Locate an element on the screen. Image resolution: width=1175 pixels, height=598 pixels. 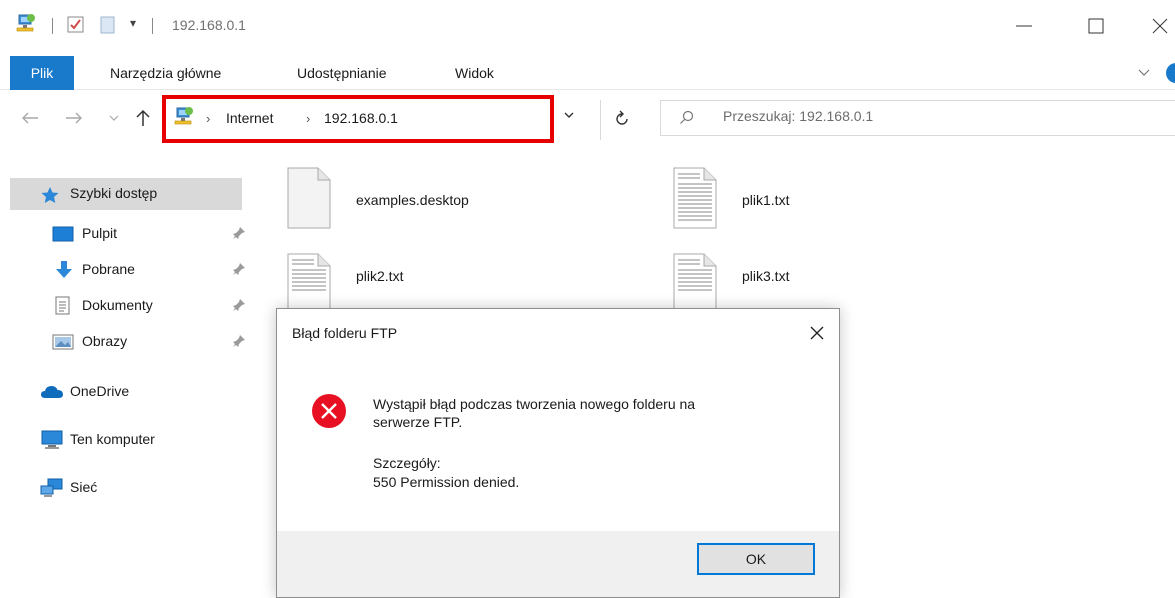
properties-check-icon is located at coordinates (76, 25).